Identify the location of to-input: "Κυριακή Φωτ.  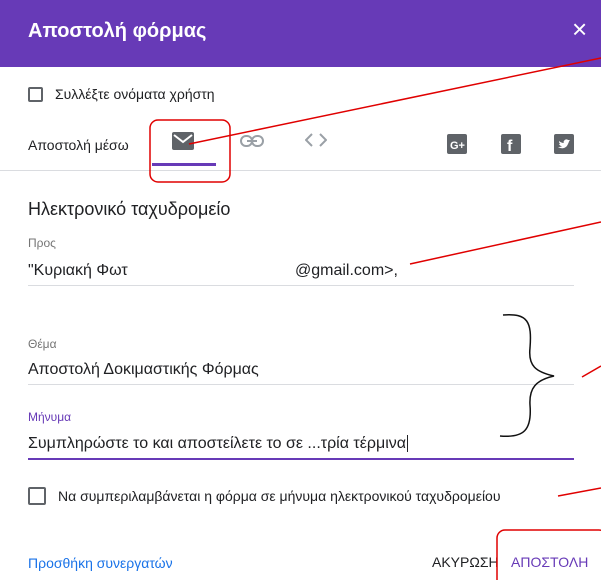
(78, 271).